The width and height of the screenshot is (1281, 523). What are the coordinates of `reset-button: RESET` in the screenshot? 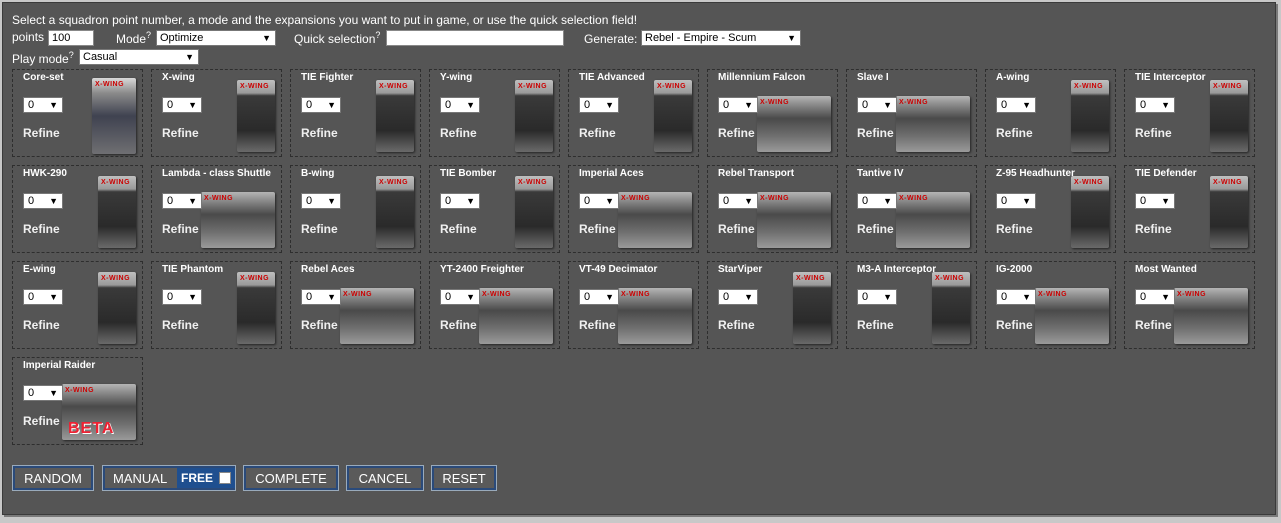 It's located at (464, 478).